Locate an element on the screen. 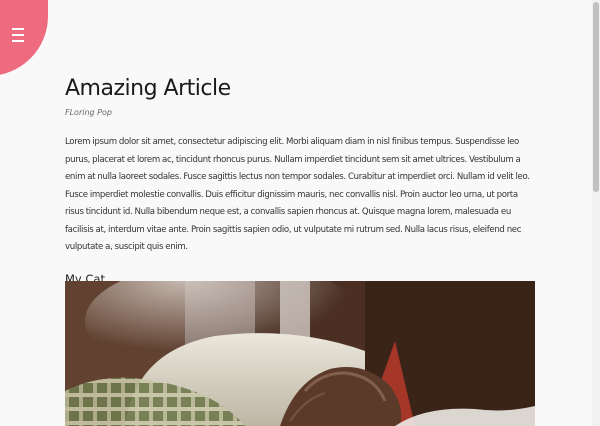 The width and height of the screenshot is (600, 426). article-title: Amazing Article is located at coordinates (148, 88).